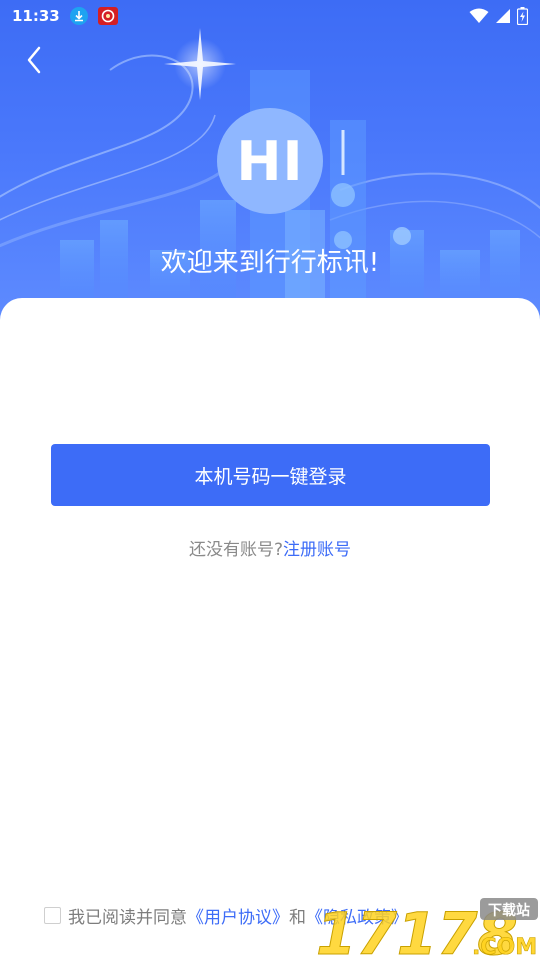 The height and width of the screenshot is (960, 540). Describe the element at coordinates (317, 550) in the screenshot. I see `register-link: 注册账号` at that location.